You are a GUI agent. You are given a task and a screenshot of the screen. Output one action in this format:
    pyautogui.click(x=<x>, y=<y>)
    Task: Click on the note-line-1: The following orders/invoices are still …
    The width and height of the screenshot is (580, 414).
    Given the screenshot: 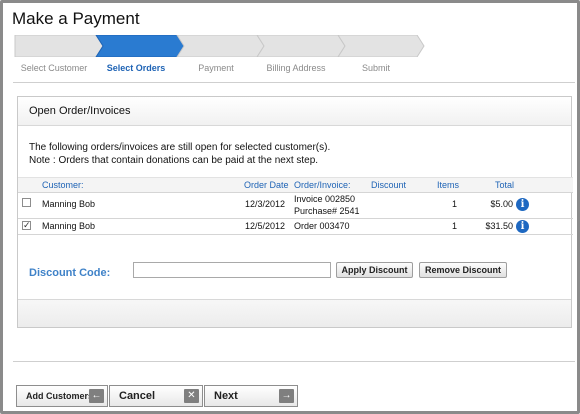 What is the action you would take?
    pyautogui.click(x=180, y=147)
    